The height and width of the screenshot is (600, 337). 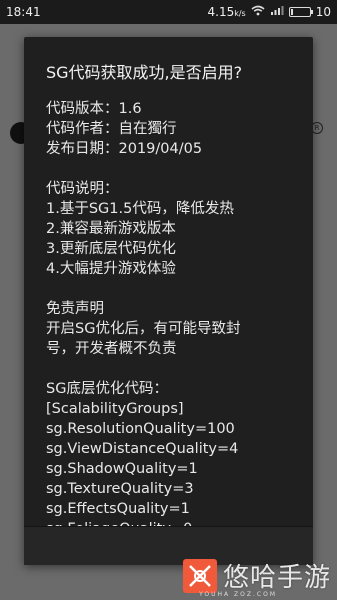 What do you see at coordinates (277, 12) in the screenshot?
I see `signal-icon` at bounding box center [277, 12].